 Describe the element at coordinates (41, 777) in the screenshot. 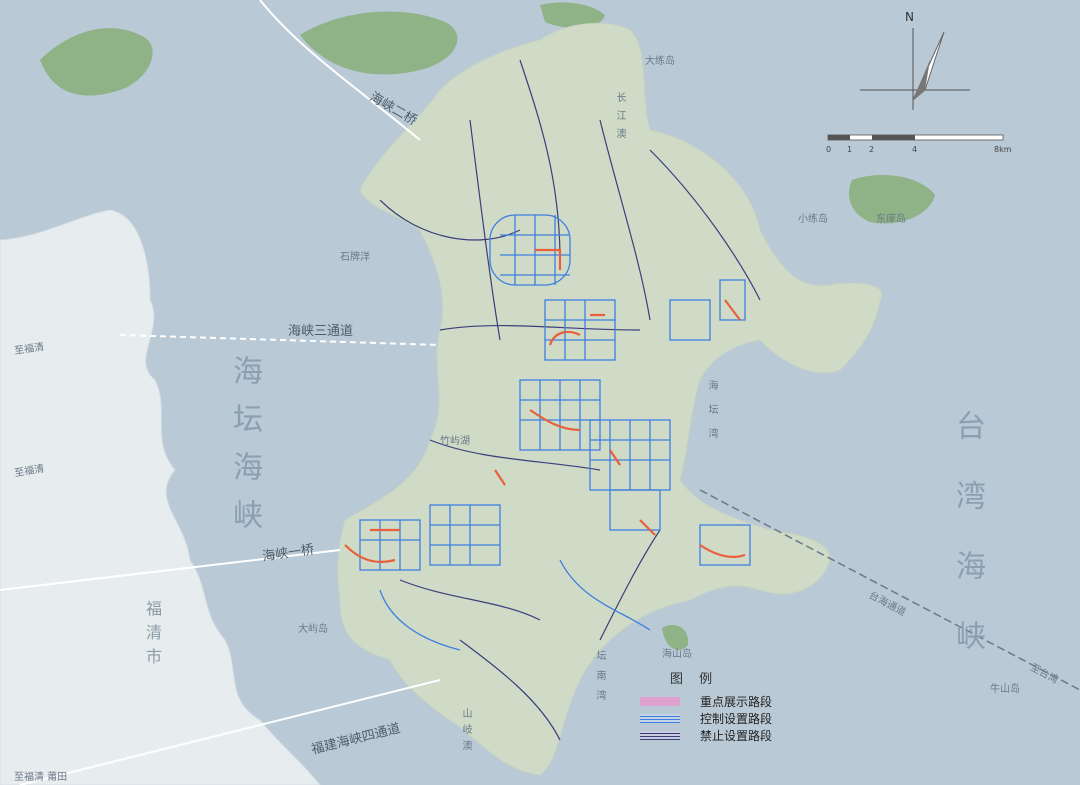

I see `label-to-fuqing-putian: 至福清 莆田` at that location.